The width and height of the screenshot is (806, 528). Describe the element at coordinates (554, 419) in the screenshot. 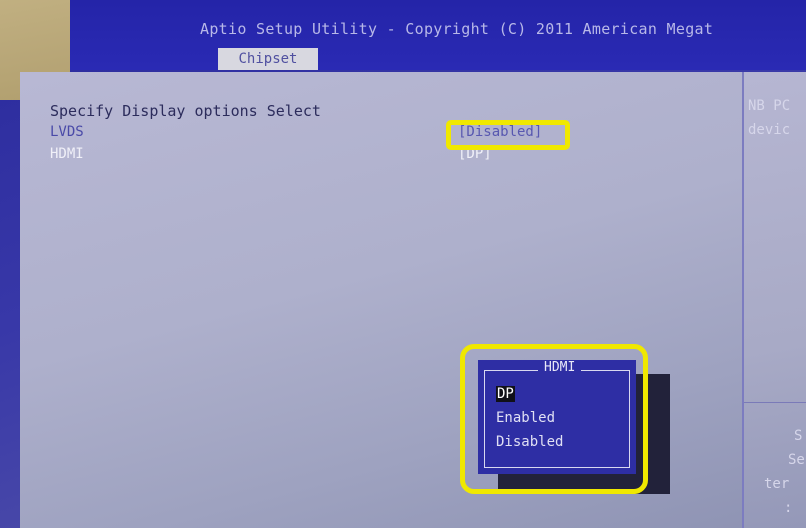

I see `popup-highlight` at that location.